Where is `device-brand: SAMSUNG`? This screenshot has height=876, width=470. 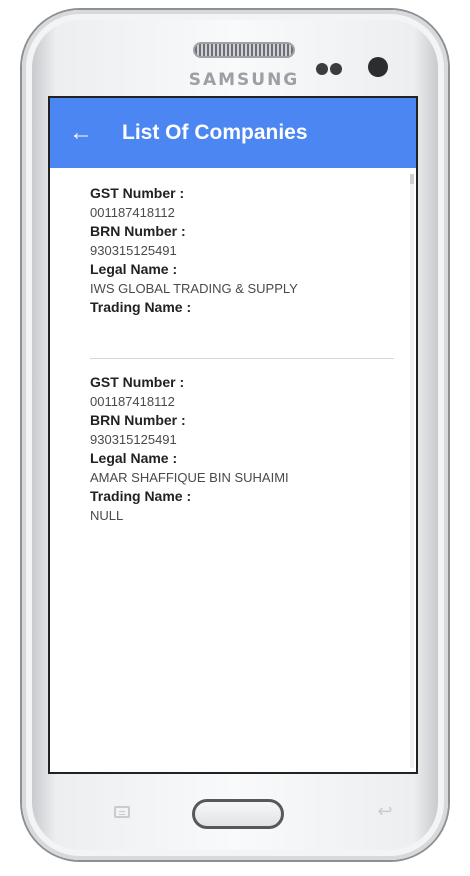
device-brand: SAMSUNG is located at coordinates (244, 80).